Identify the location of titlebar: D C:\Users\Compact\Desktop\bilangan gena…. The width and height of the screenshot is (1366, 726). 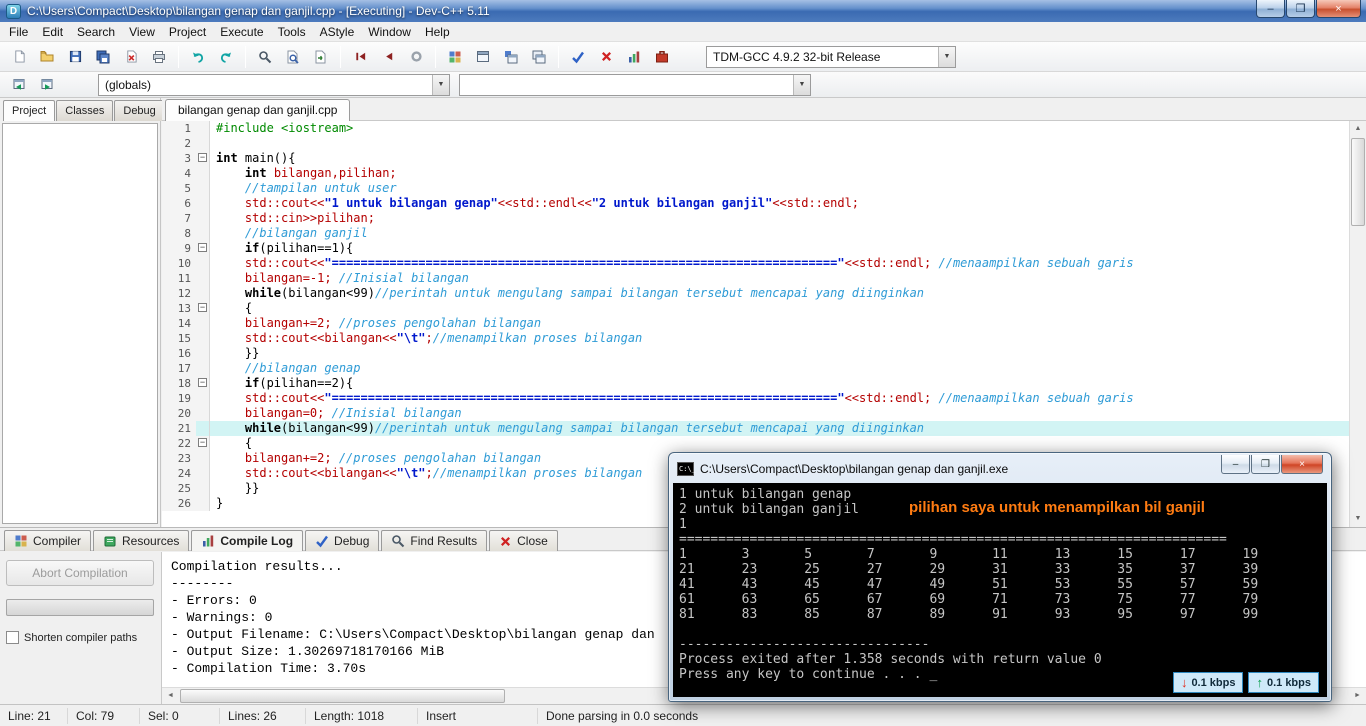
(683, 11).